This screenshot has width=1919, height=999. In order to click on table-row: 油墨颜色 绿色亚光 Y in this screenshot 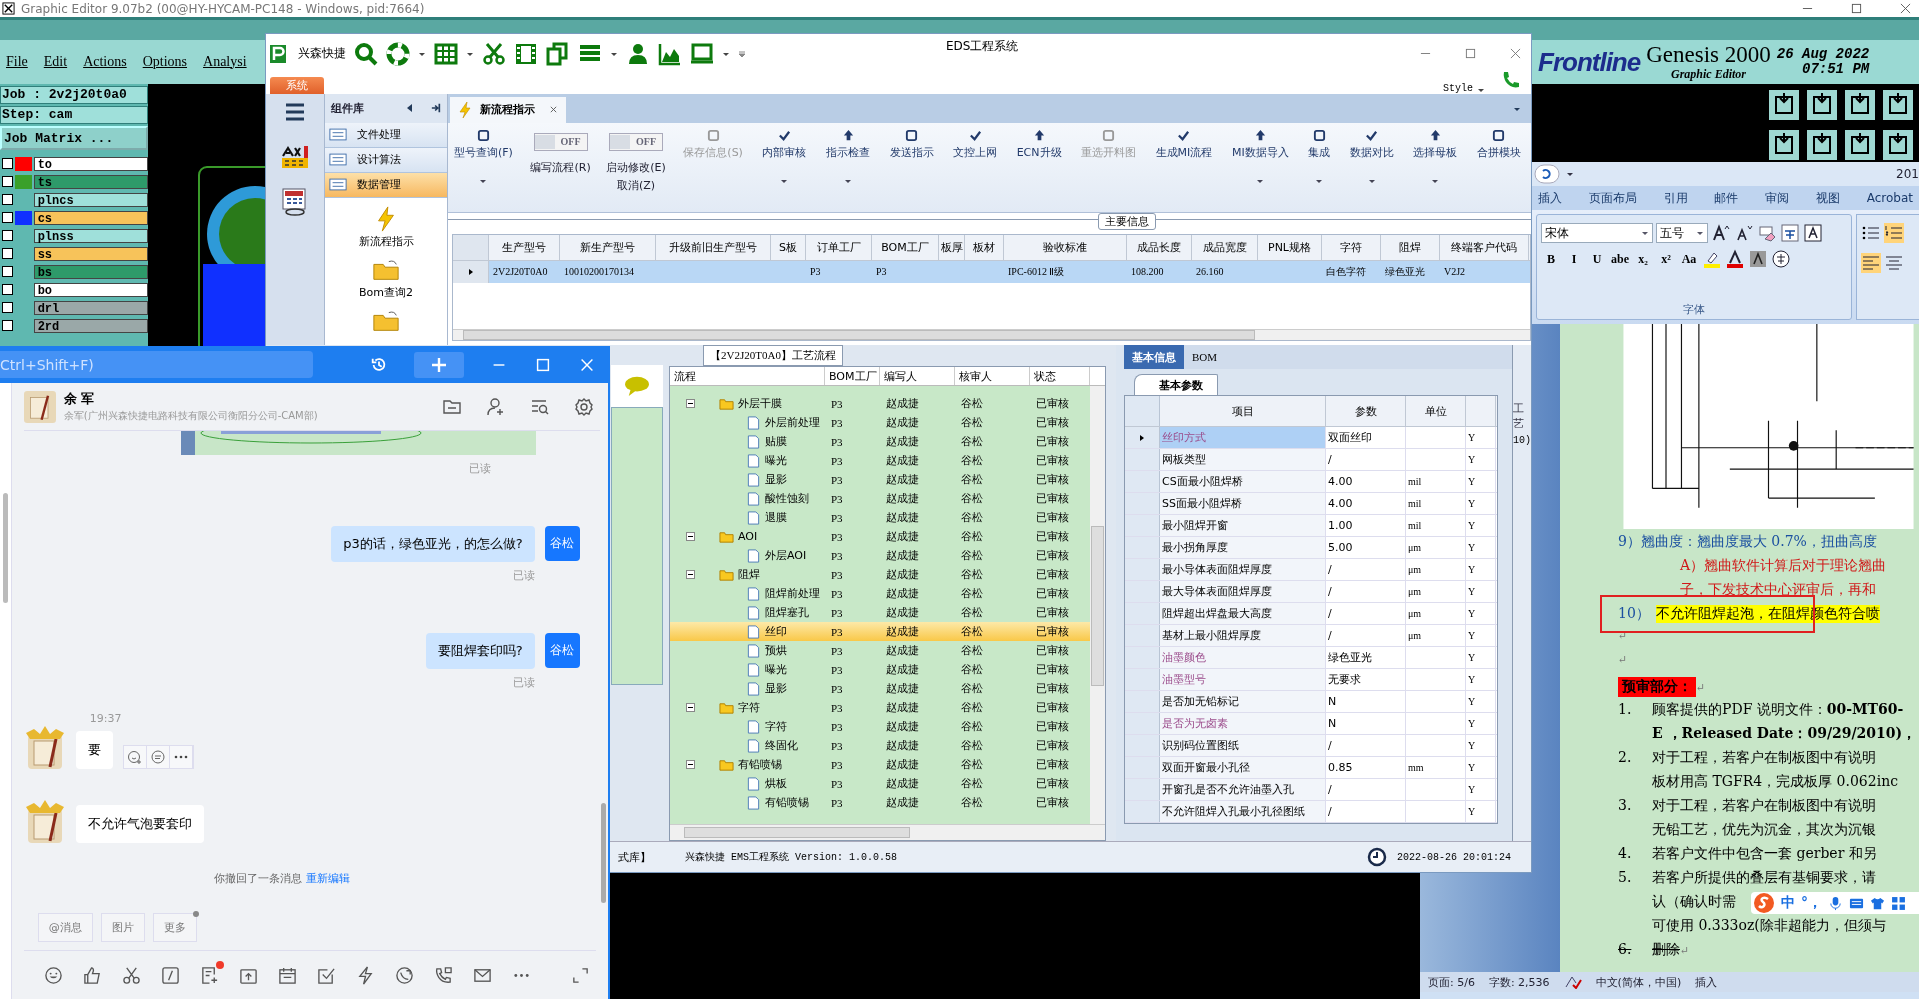, I will do `click(1311, 658)`.